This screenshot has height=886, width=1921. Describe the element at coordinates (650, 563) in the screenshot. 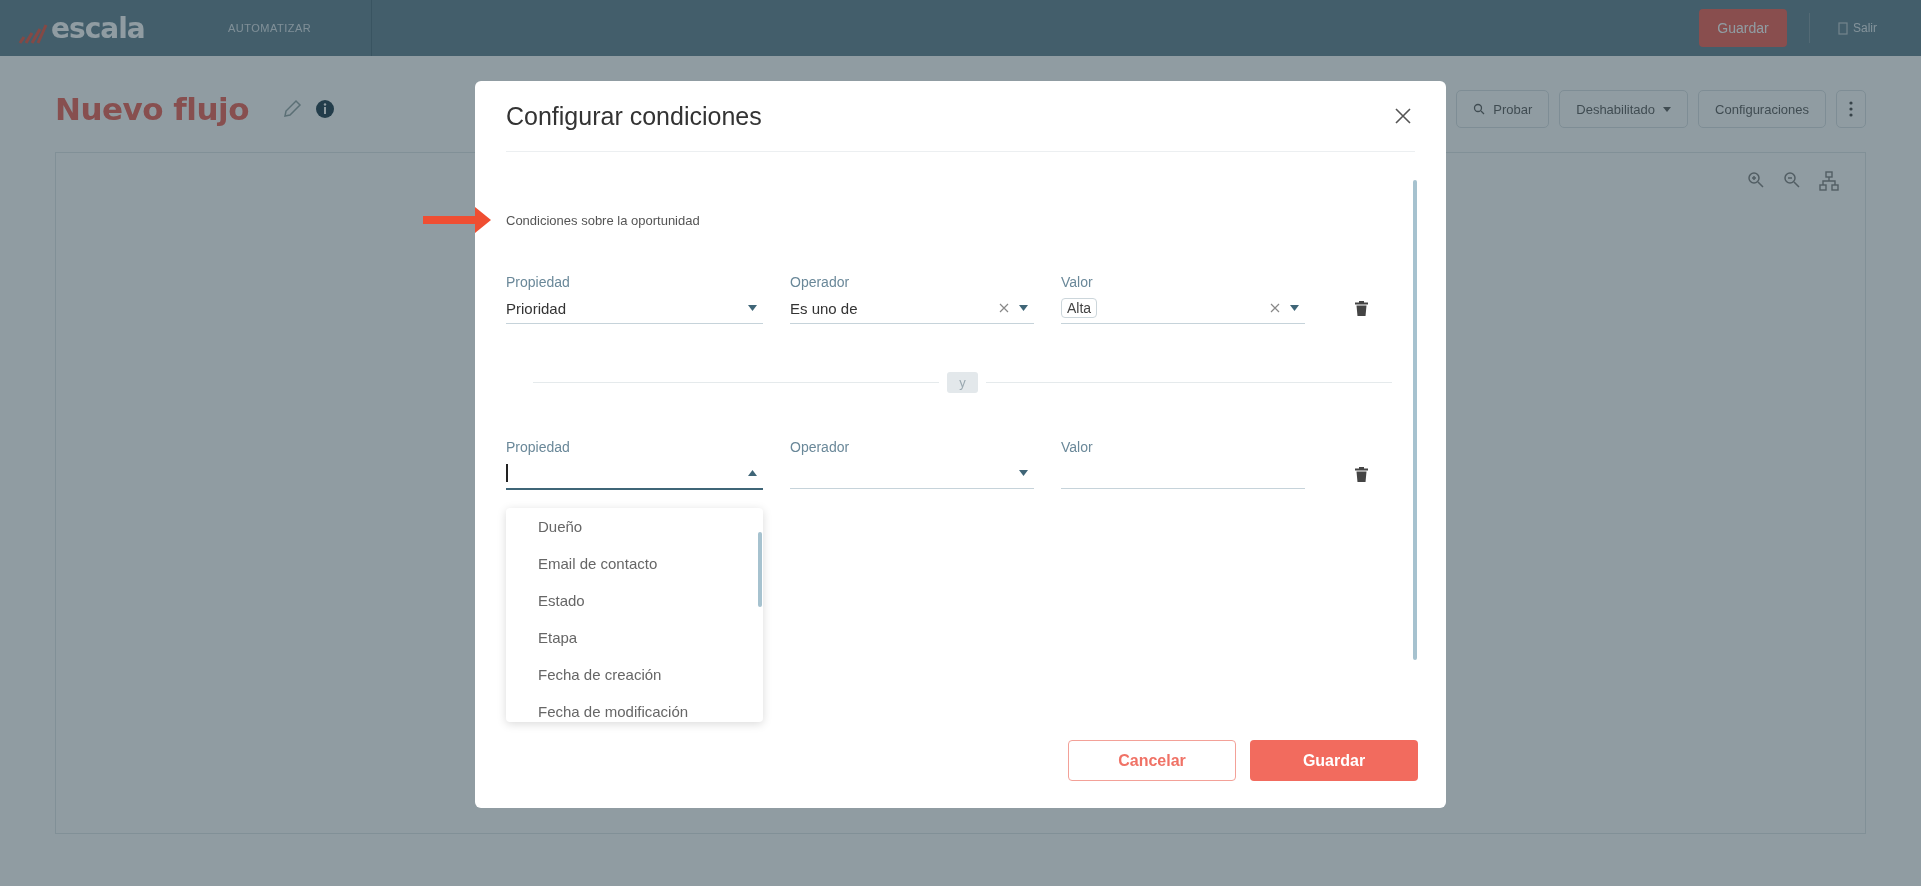

I see `dropdown-option: Email de contacto` at that location.